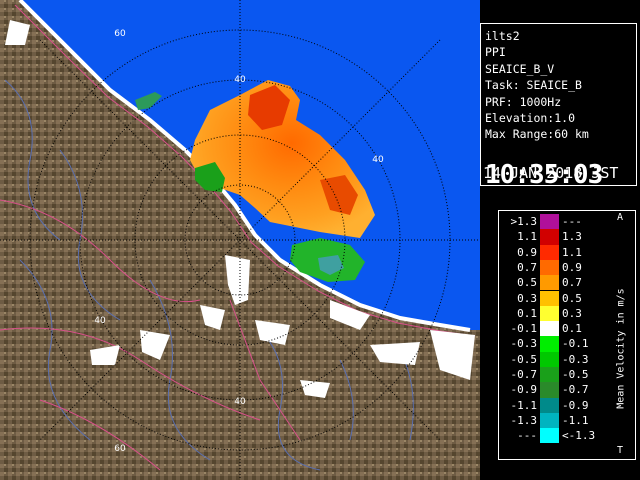 The image size is (640, 480). I want to click on legend-title: Mean Velocity in m/s, so click(621, 348).